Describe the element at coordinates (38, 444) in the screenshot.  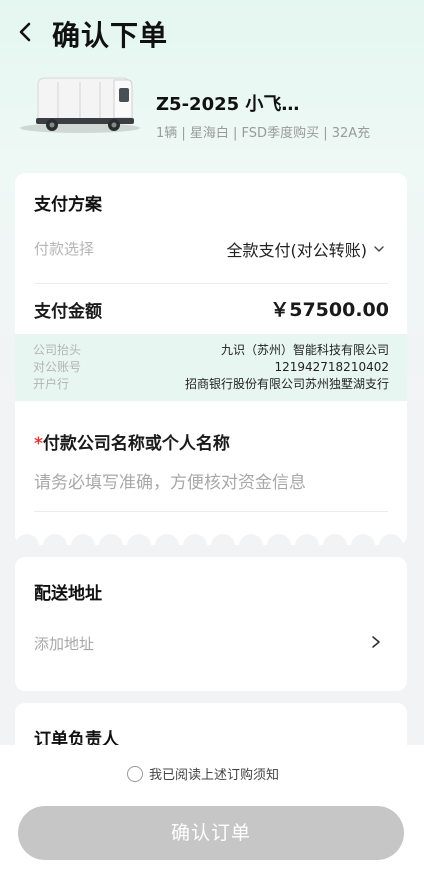
I see `required-mark: *` at that location.